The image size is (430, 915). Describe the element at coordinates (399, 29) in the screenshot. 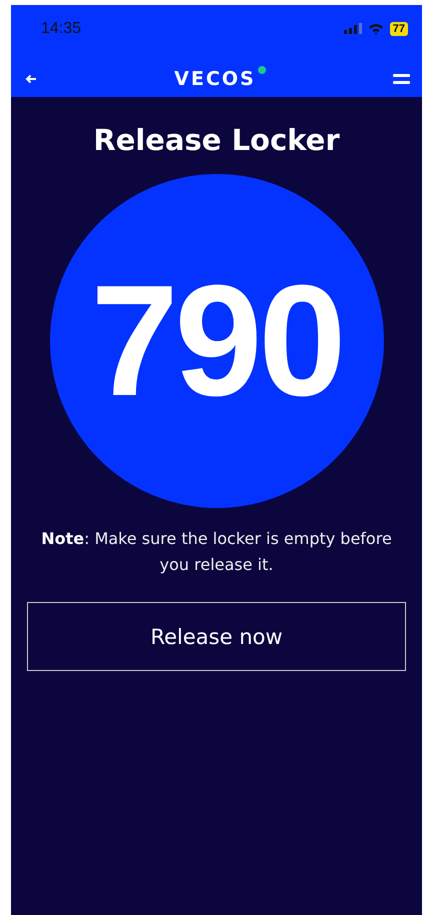

I see `battery-level: 77` at that location.